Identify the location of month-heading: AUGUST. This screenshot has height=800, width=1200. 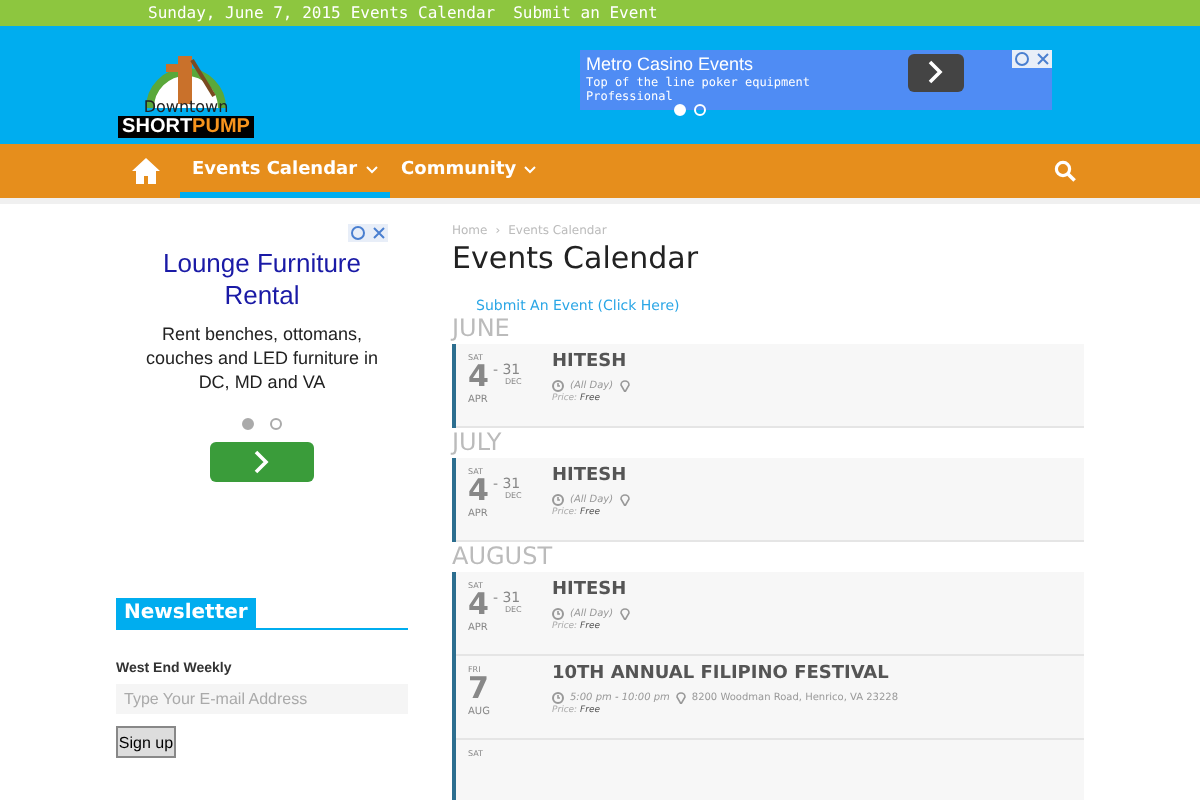
(502, 557).